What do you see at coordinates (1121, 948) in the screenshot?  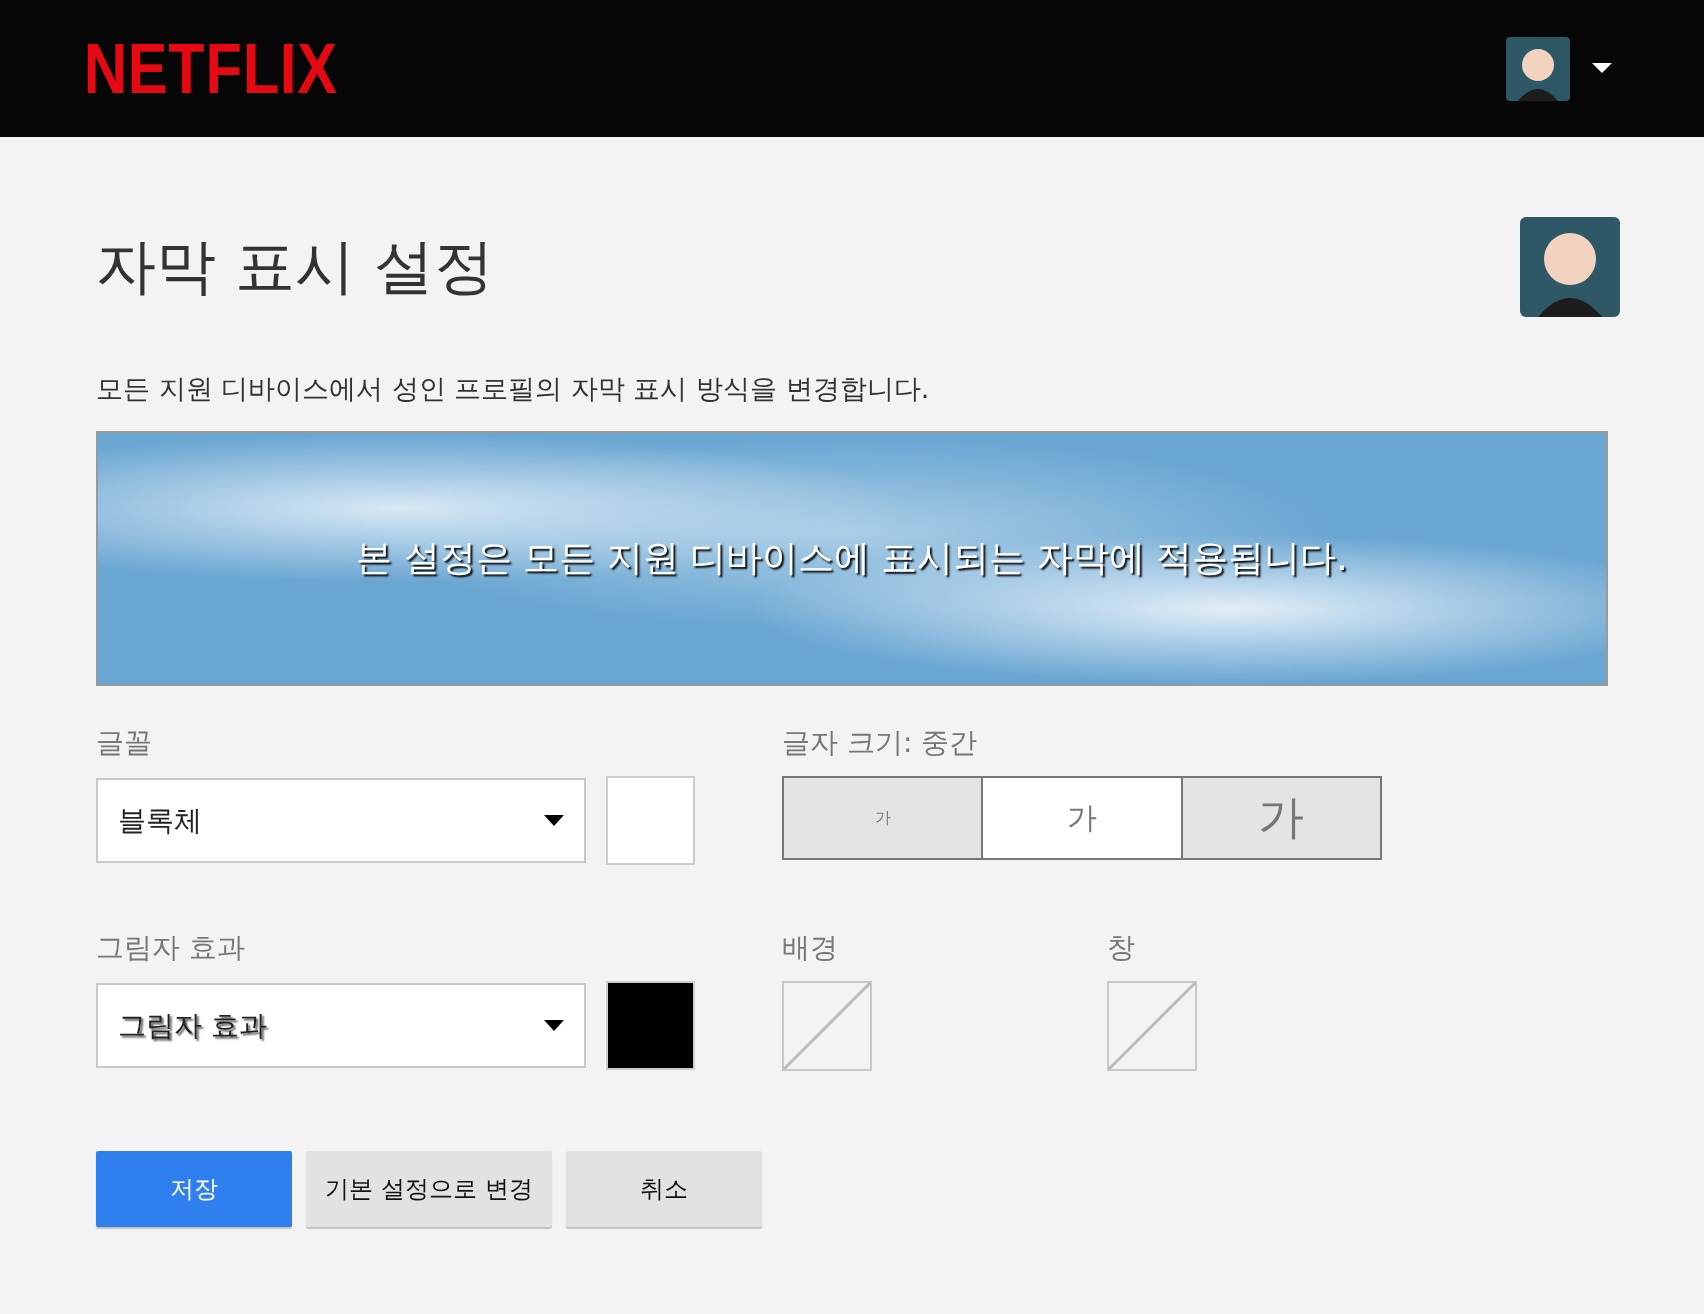 I see `window-label: 창` at bounding box center [1121, 948].